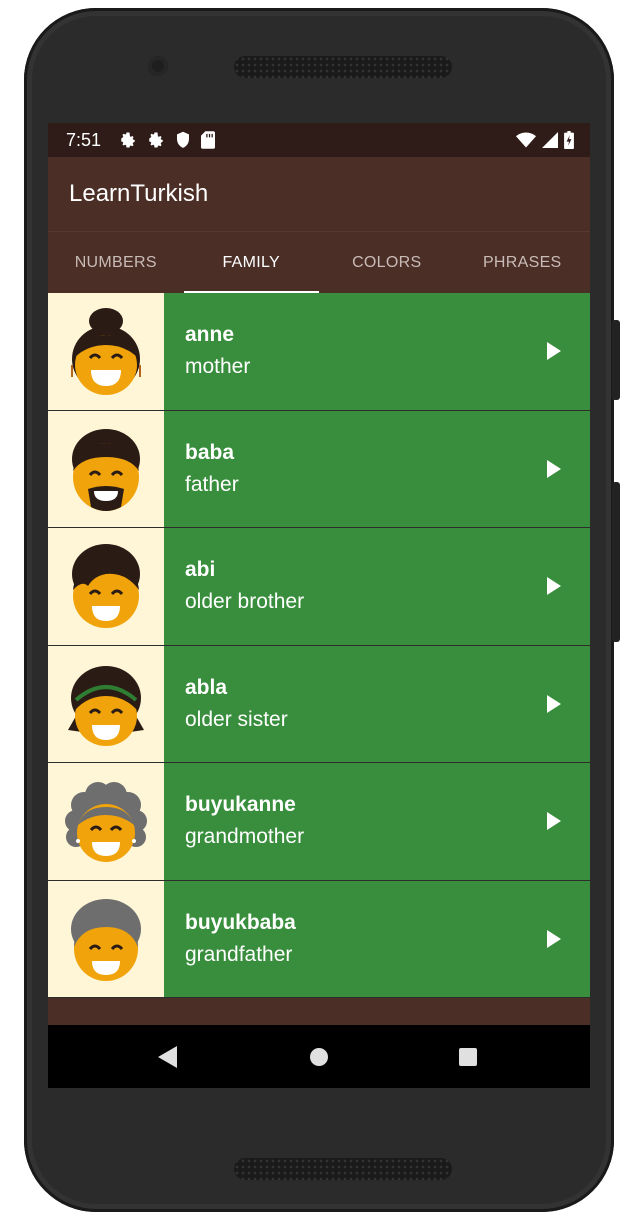 The width and height of the screenshot is (630, 1224). I want to click on status-time: 7:51, so click(84, 139).